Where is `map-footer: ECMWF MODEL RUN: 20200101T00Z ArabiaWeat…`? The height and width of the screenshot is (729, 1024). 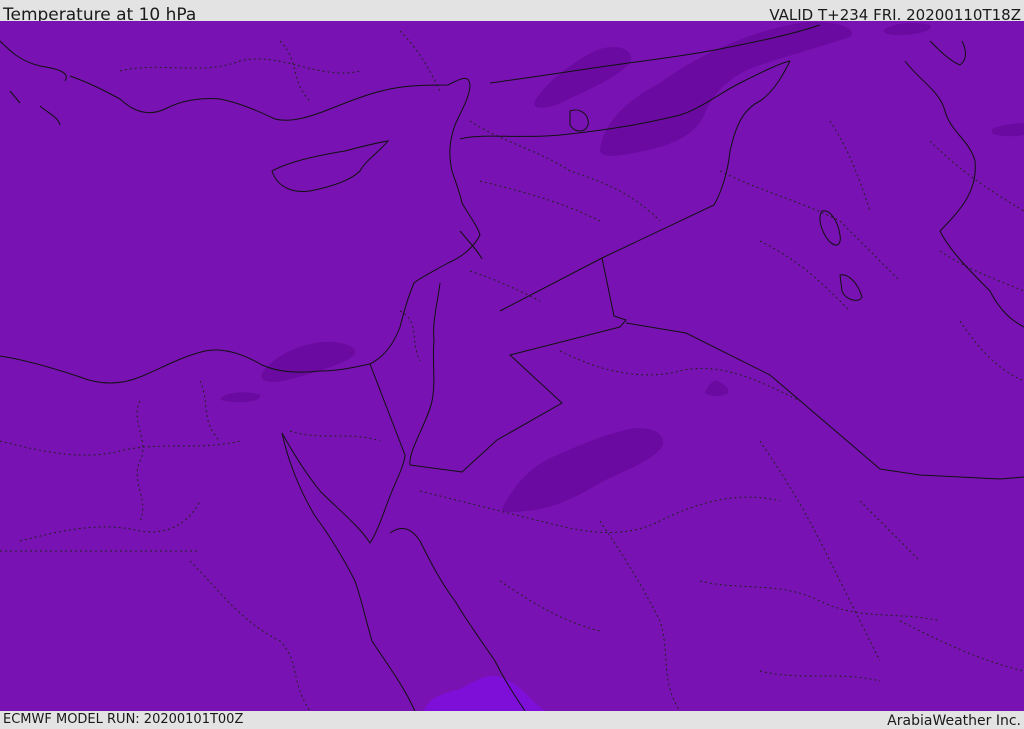 map-footer: ECMWF MODEL RUN: 20200101T00Z ArabiaWeat… is located at coordinates (512, 720).